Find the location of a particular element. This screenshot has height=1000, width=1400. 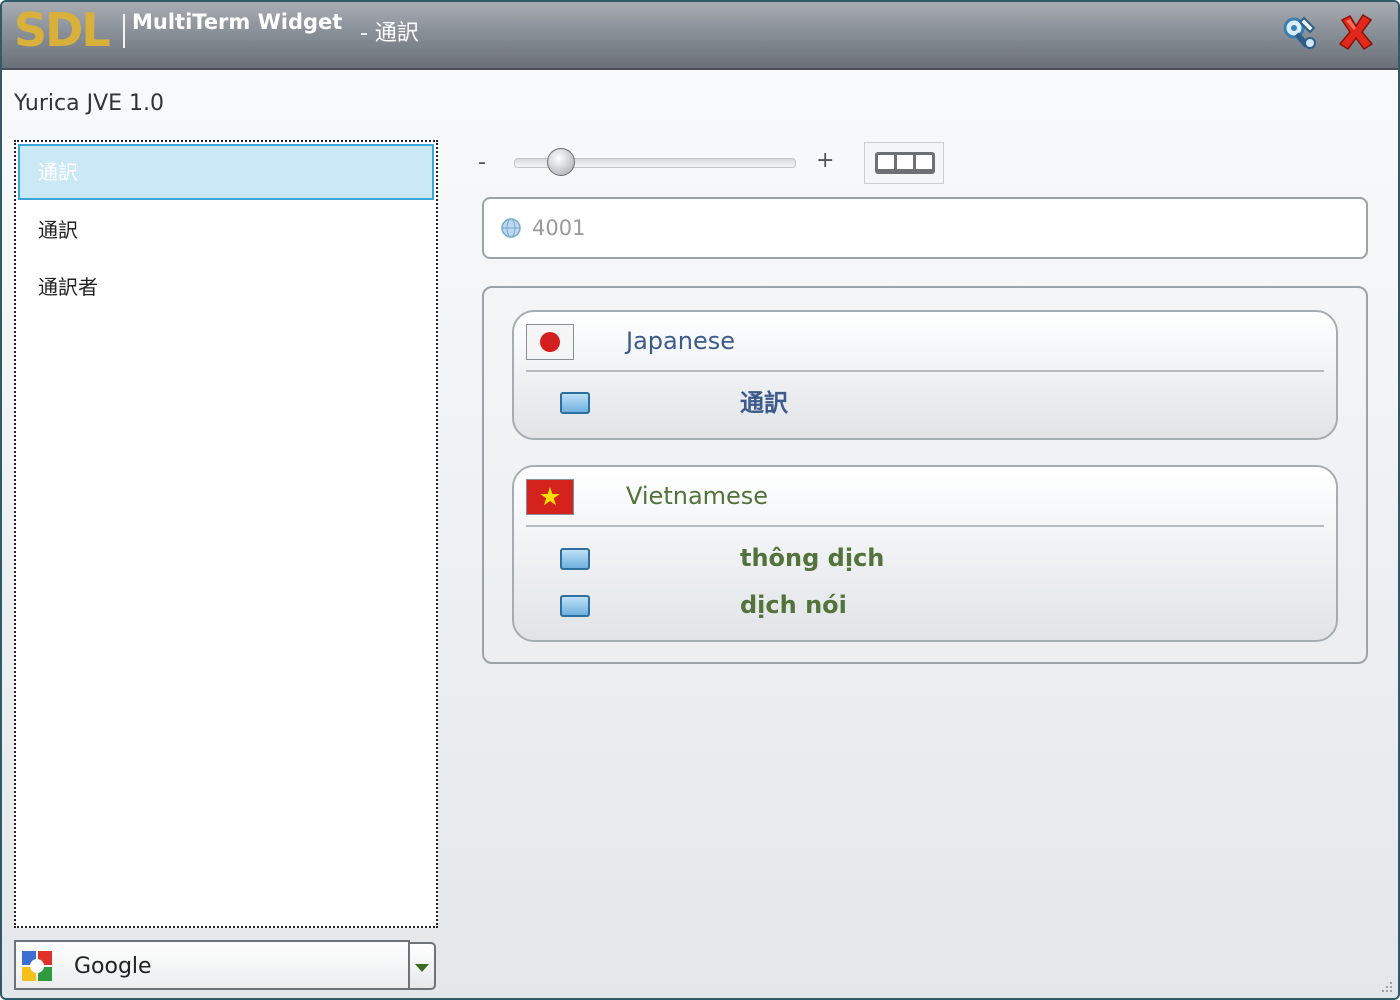

list-item: 通訳者 is located at coordinates (226, 287).